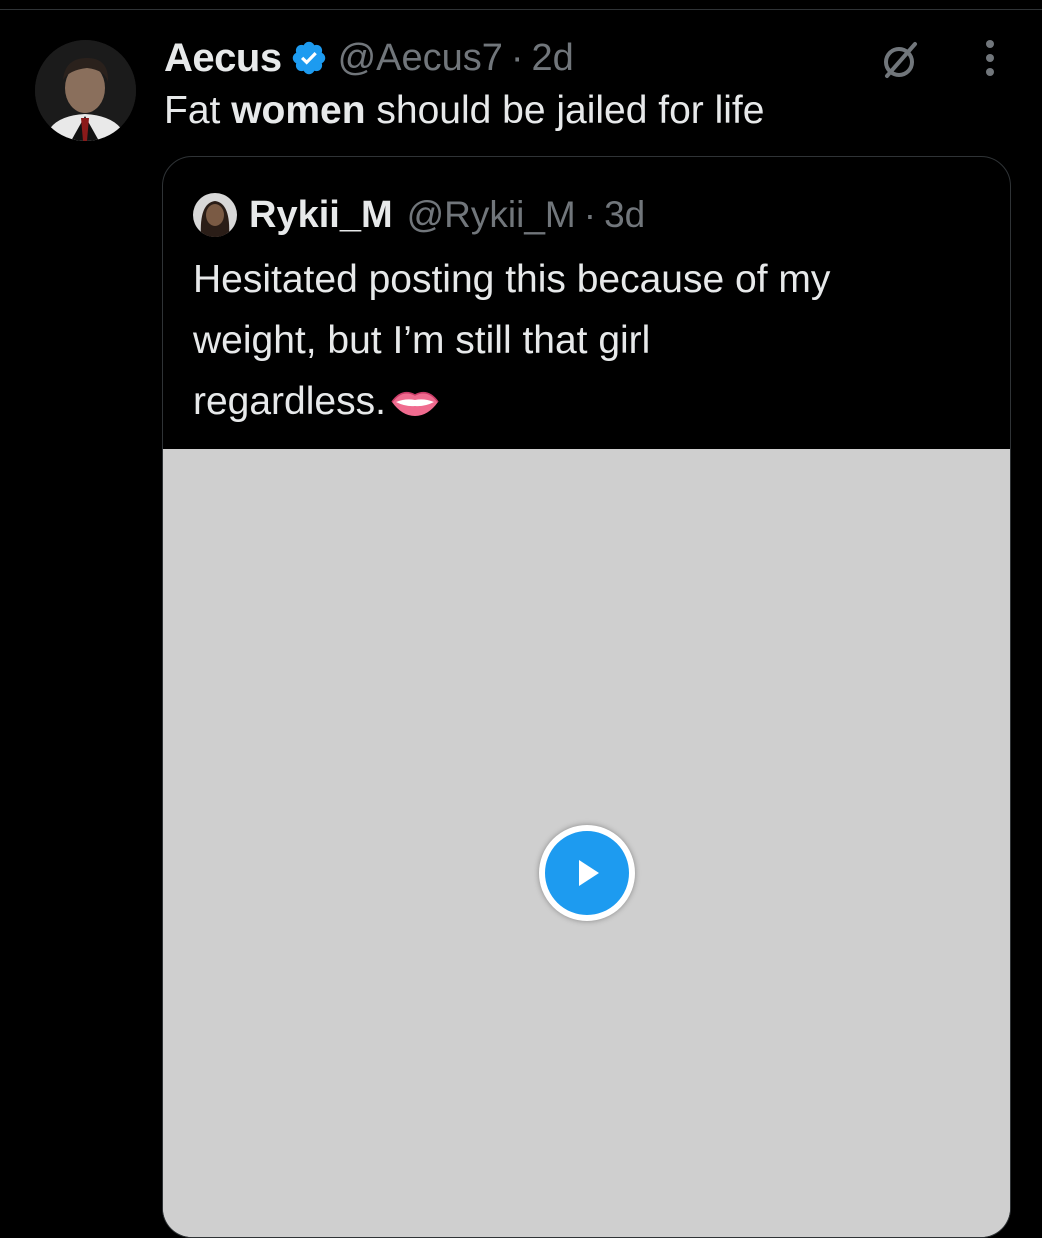  I want to click on tweet-header: Aecus @Aecus7 · 2d, so click(369, 58).